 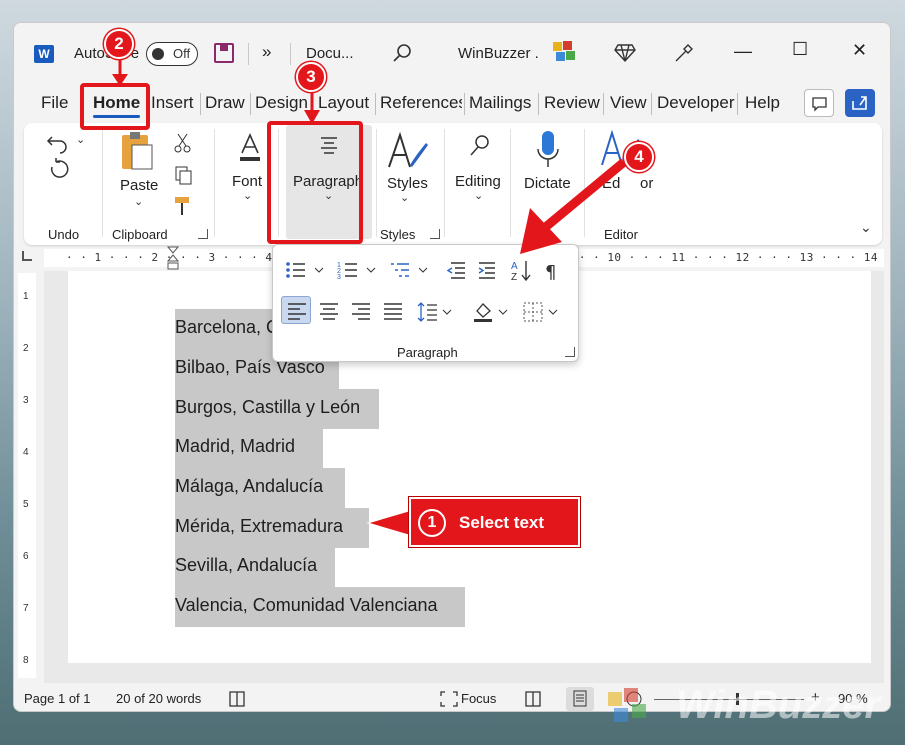 I want to click on paragraph-group-label: Paragraph, so click(x=427, y=352).